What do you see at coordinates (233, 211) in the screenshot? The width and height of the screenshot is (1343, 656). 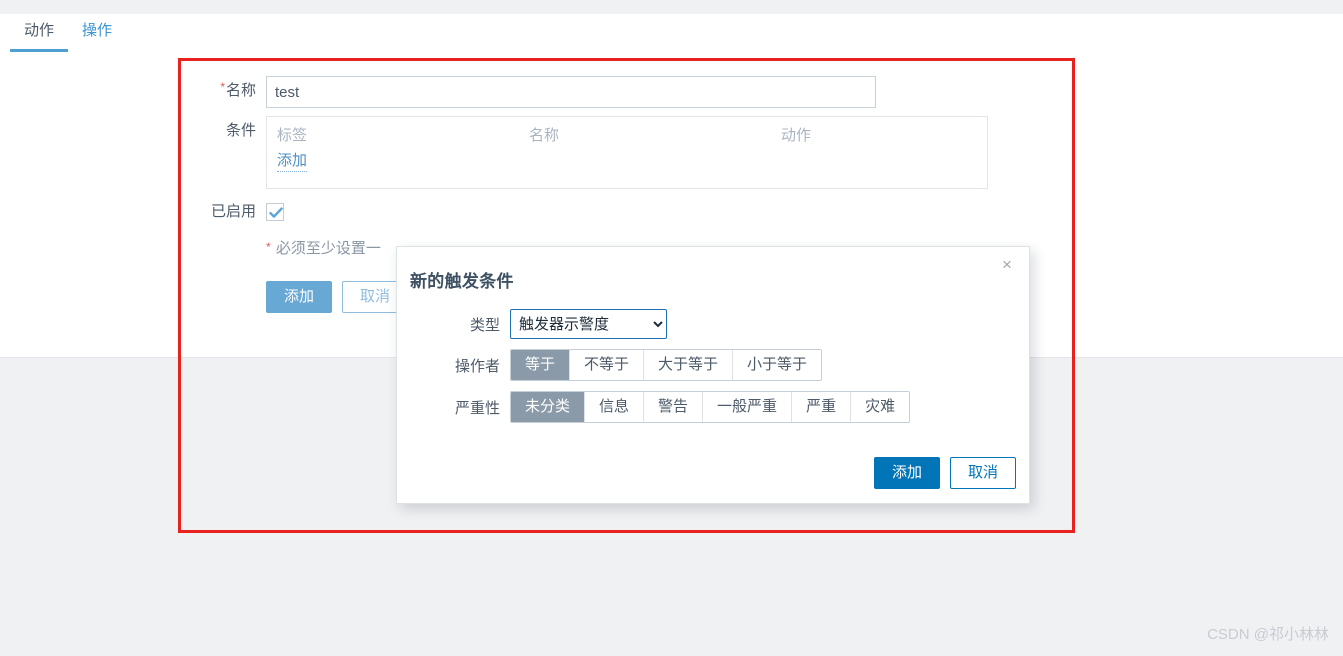 I see `enabled-label: 已启用` at bounding box center [233, 211].